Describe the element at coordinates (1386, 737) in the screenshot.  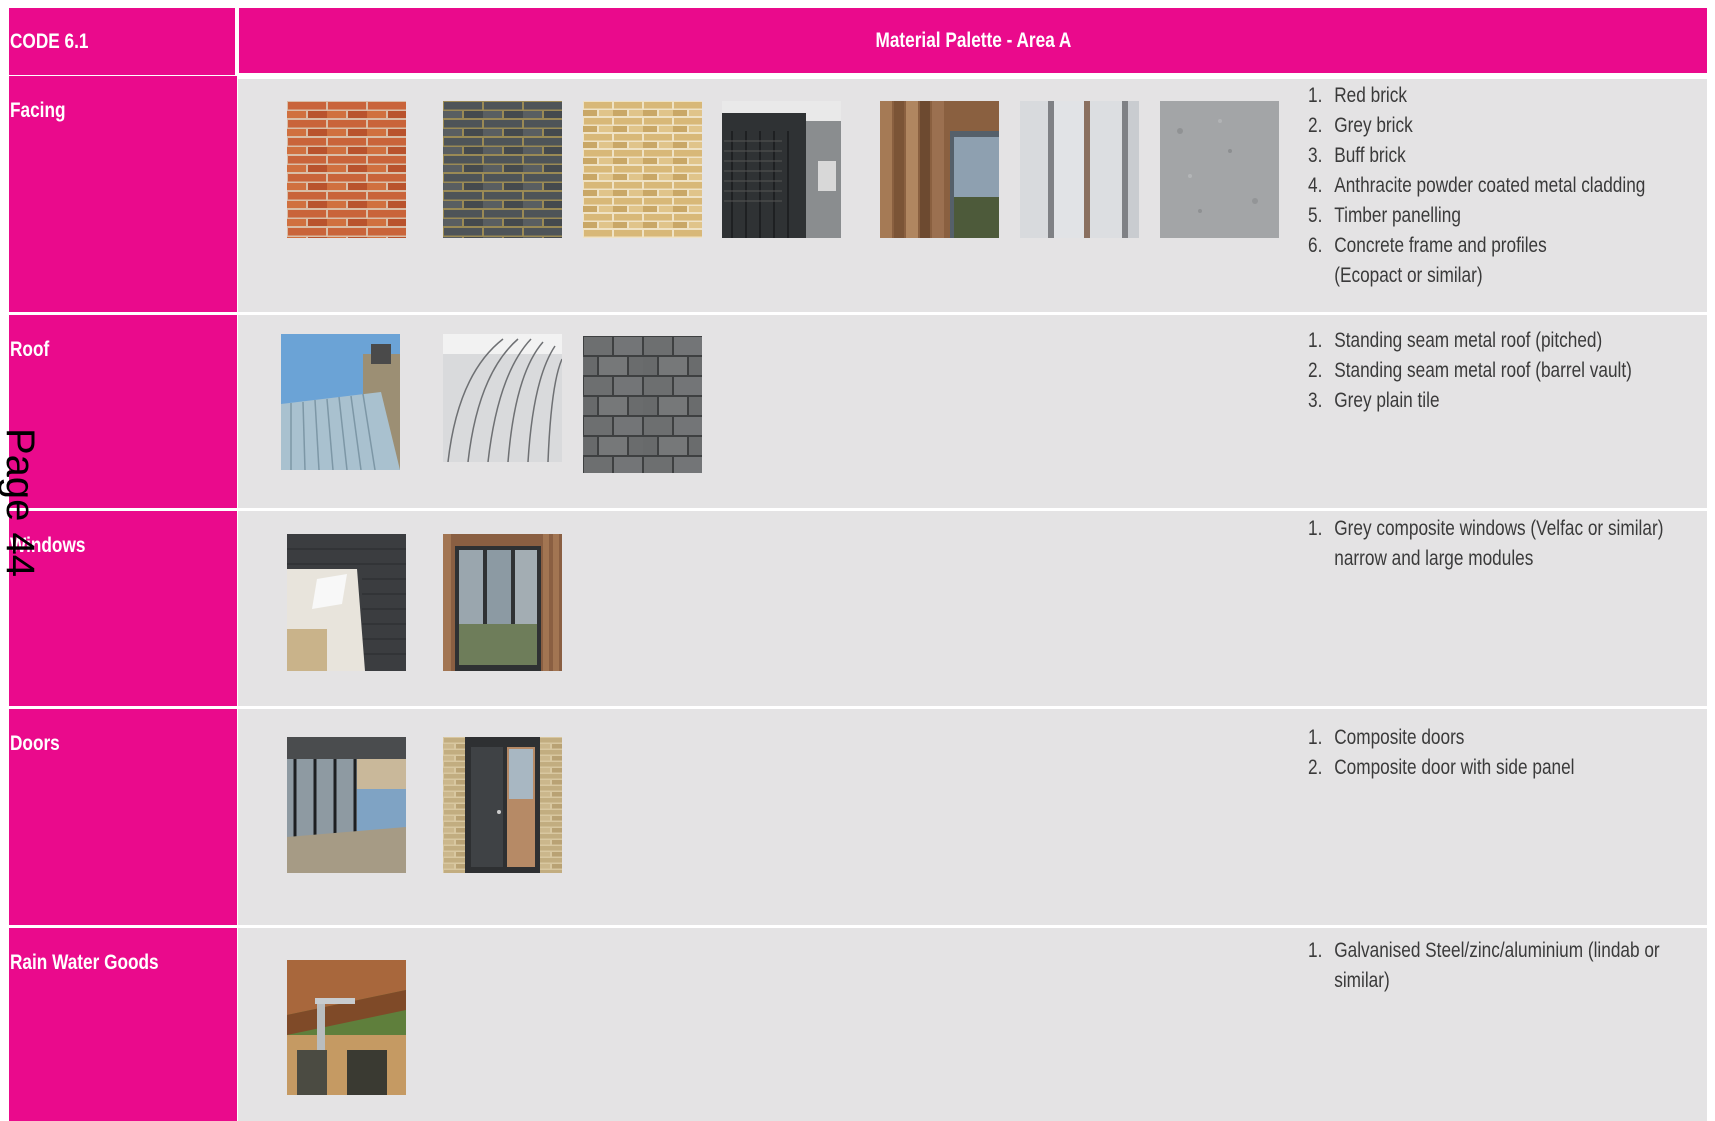
I see `list-item: 1. Composite doors` at that location.